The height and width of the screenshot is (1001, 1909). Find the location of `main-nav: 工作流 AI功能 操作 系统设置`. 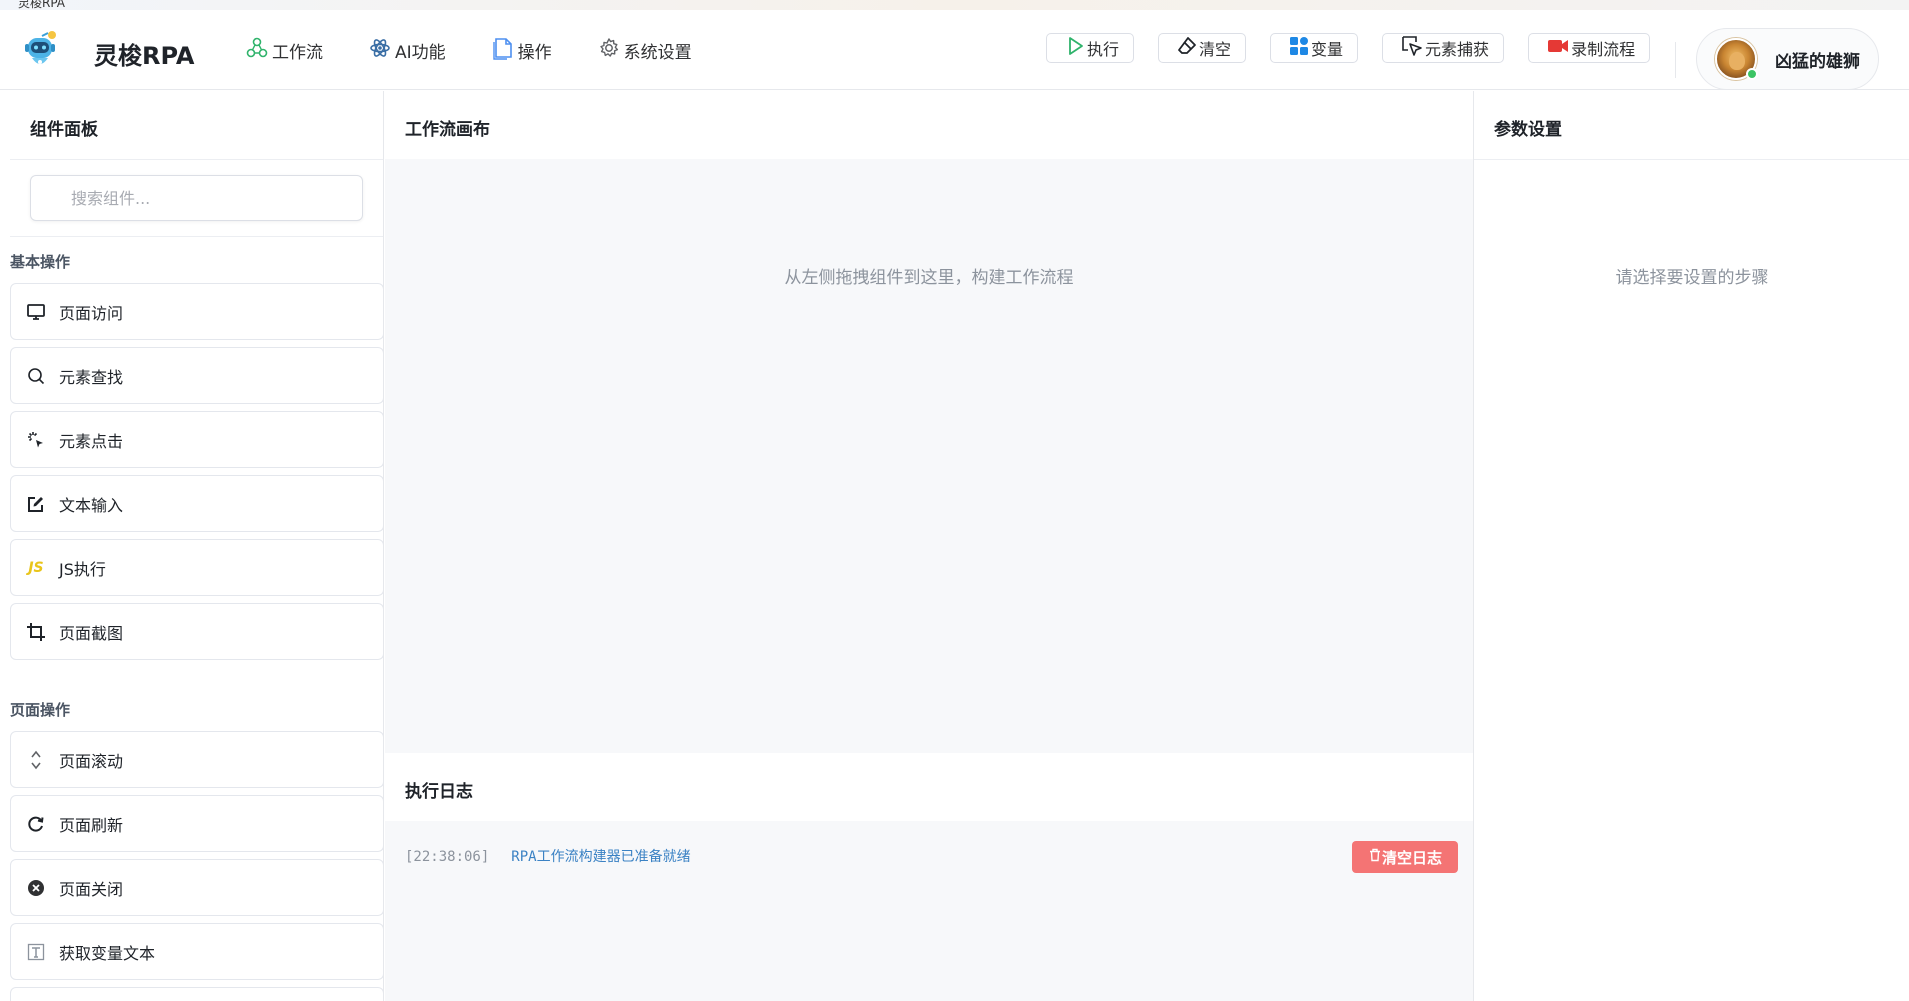

main-nav: 工作流 AI功能 操作 系统设置 is located at coordinates (492, 50).